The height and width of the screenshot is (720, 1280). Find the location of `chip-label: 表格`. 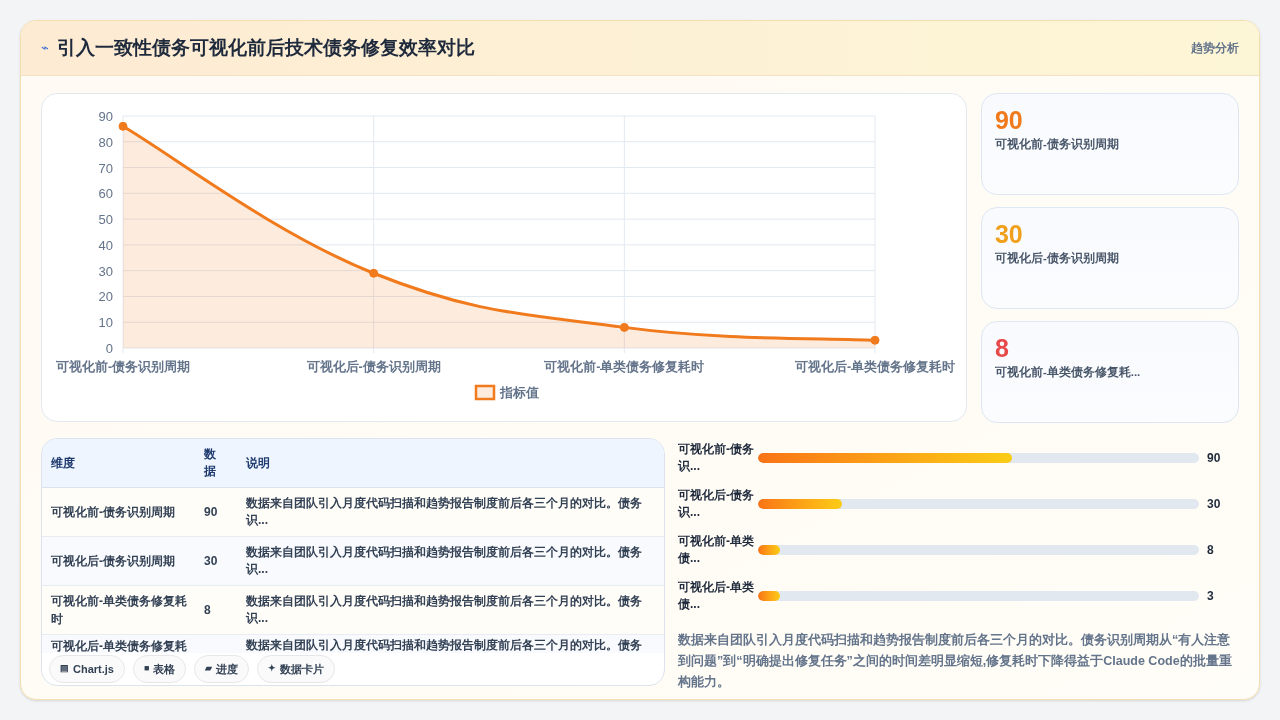

chip-label: 表格 is located at coordinates (164, 669).